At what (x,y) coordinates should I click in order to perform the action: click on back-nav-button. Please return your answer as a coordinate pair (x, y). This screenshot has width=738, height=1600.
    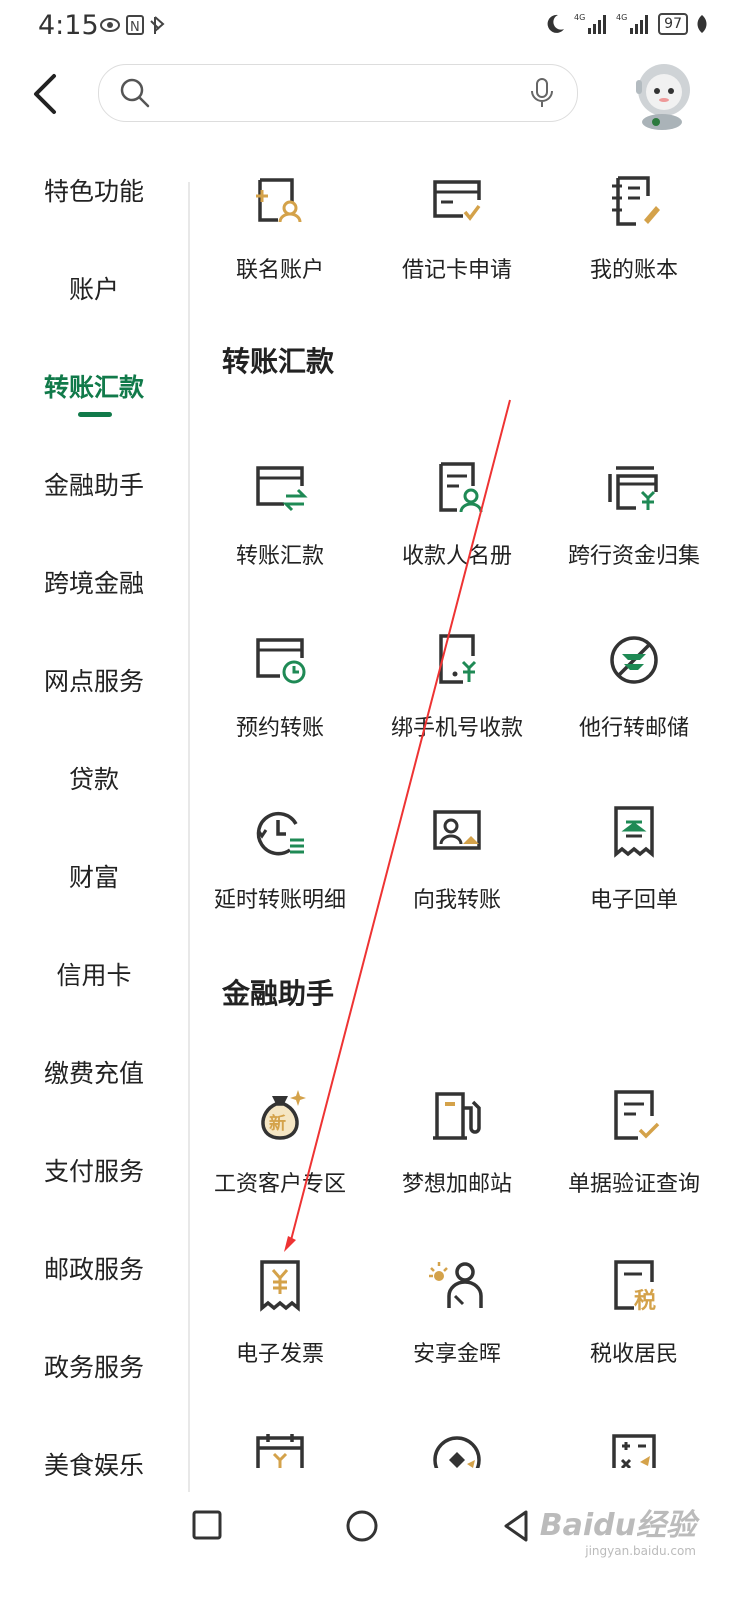
    Looking at the image, I should click on (516, 1526).